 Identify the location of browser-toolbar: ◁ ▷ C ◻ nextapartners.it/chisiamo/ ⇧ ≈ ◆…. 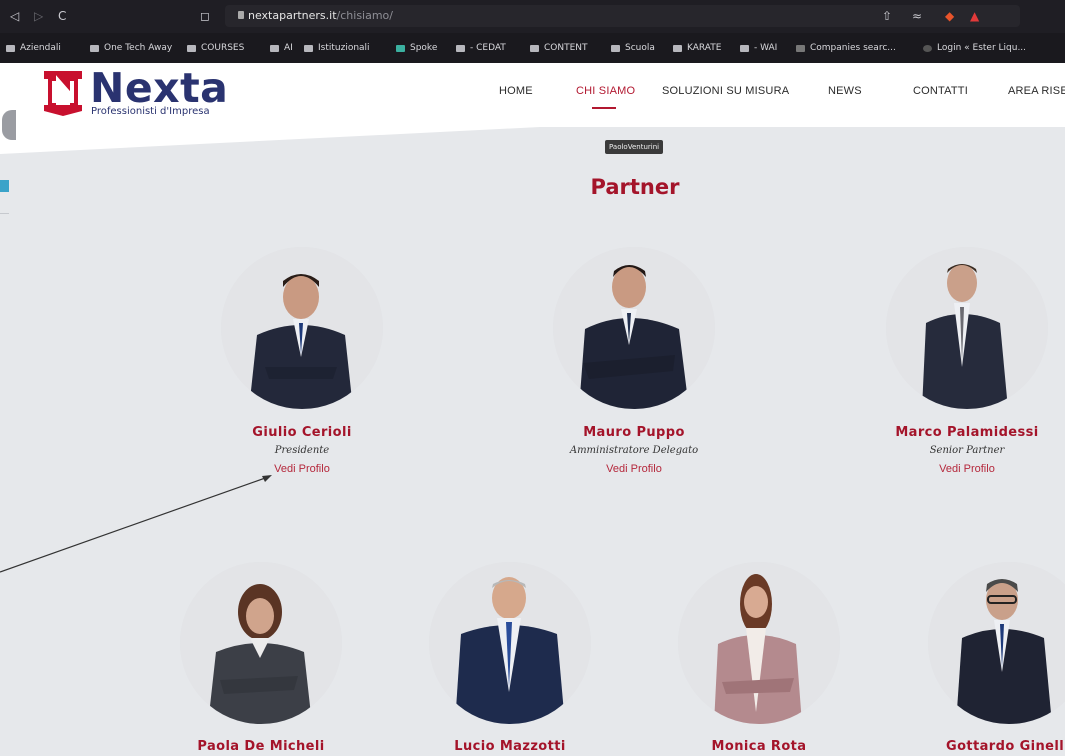
(532, 16).